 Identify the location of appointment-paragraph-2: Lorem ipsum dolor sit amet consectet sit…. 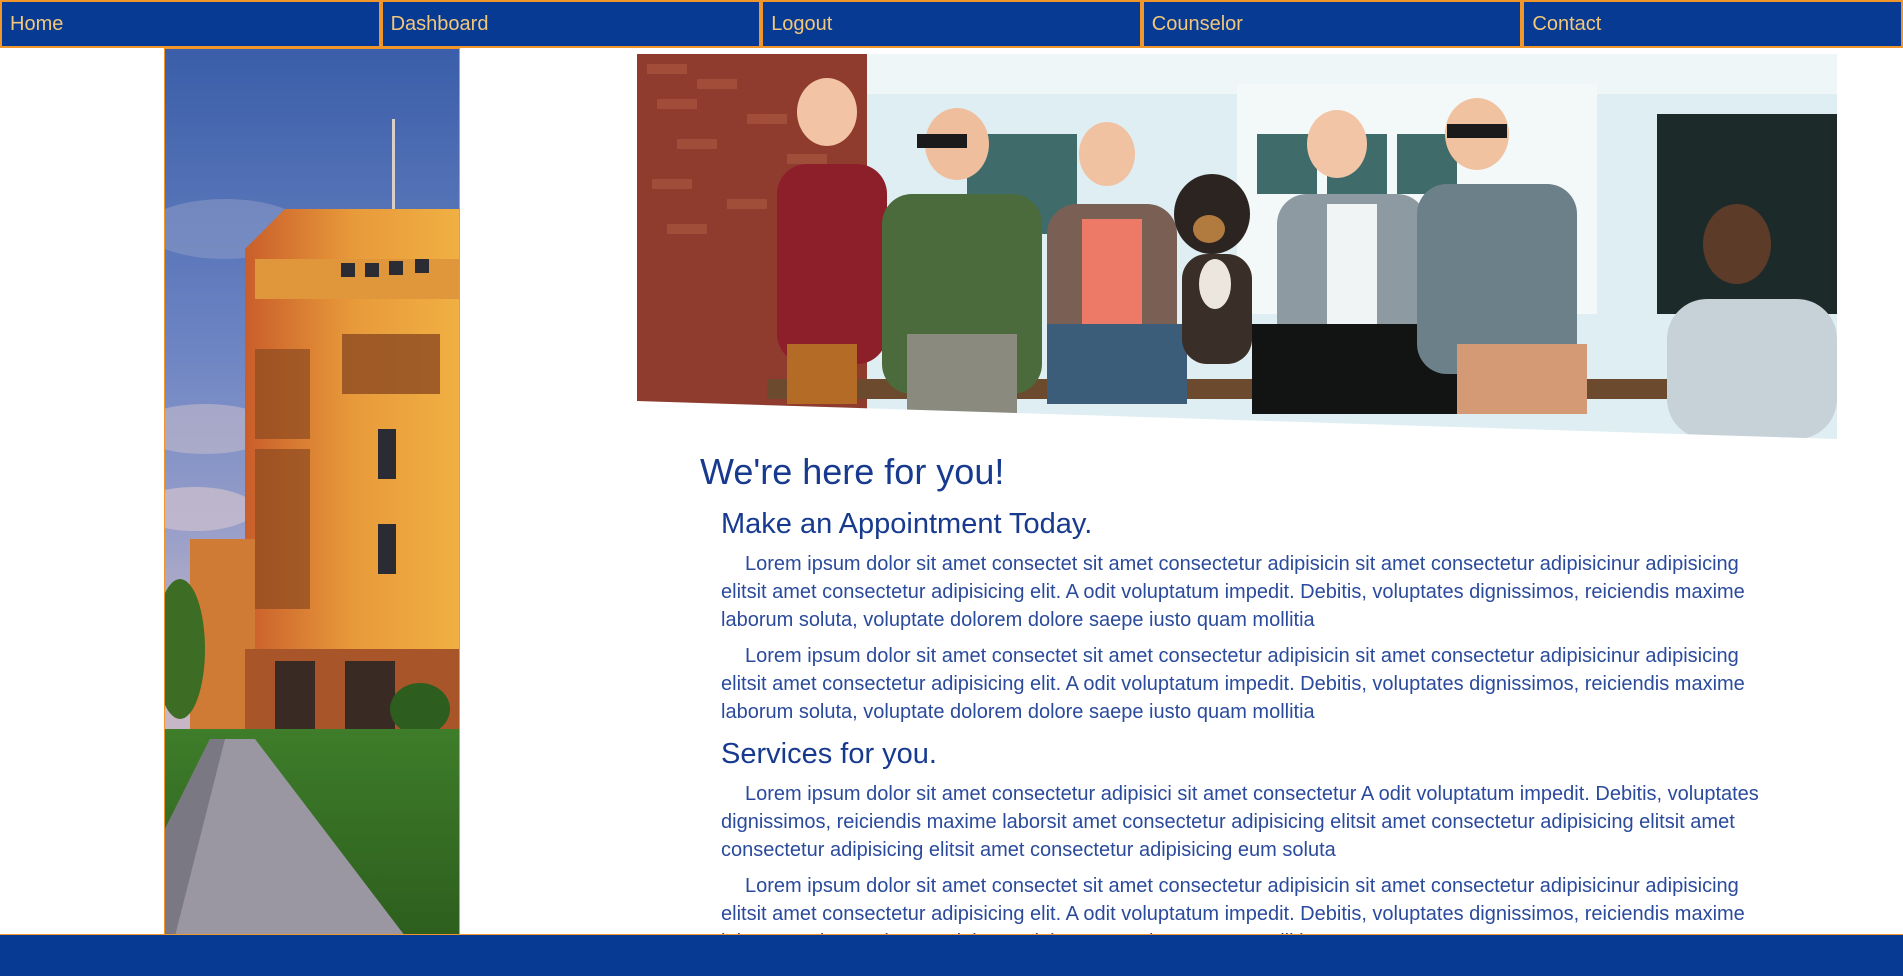
(1233, 684).